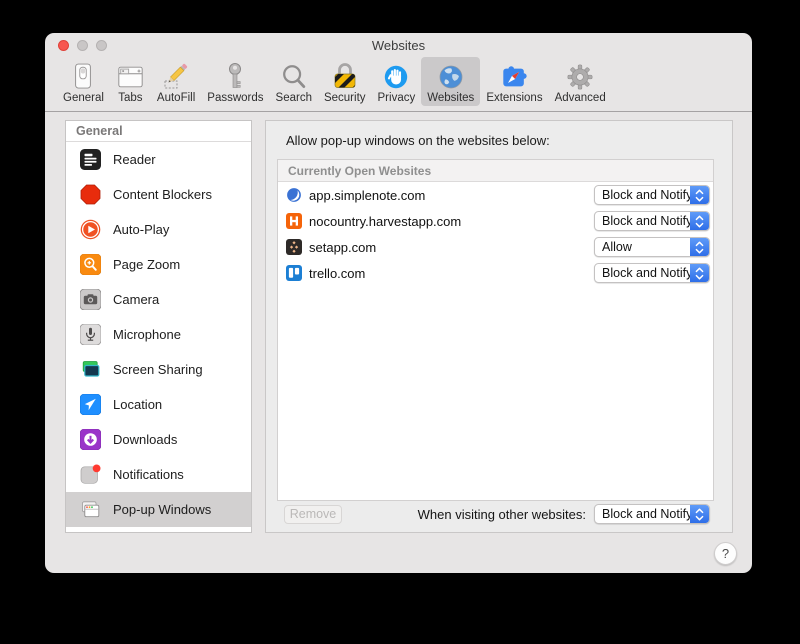  Describe the element at coordinates (313, 514) in the screenshot. I see `remove-button: Remove` at that location.